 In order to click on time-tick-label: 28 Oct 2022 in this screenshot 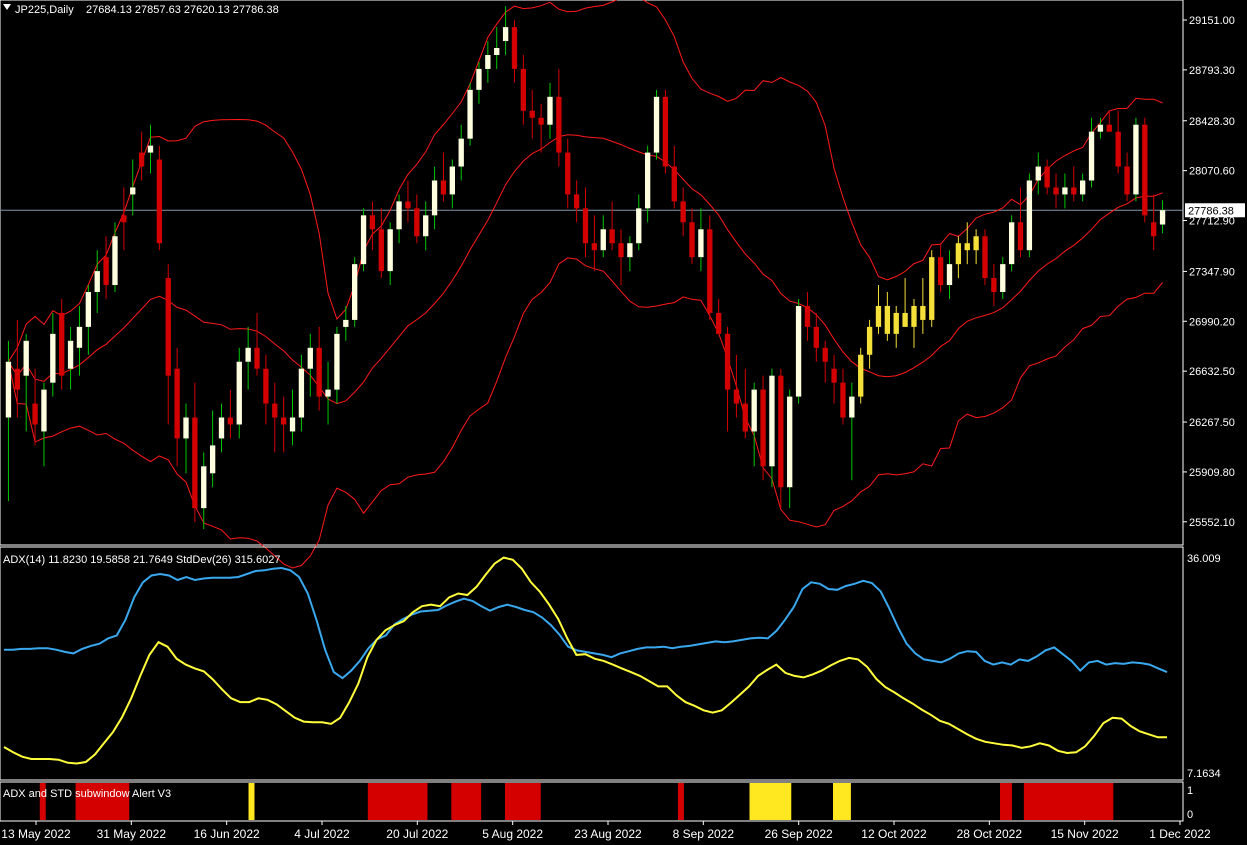, I will do `click(990, 834)`.